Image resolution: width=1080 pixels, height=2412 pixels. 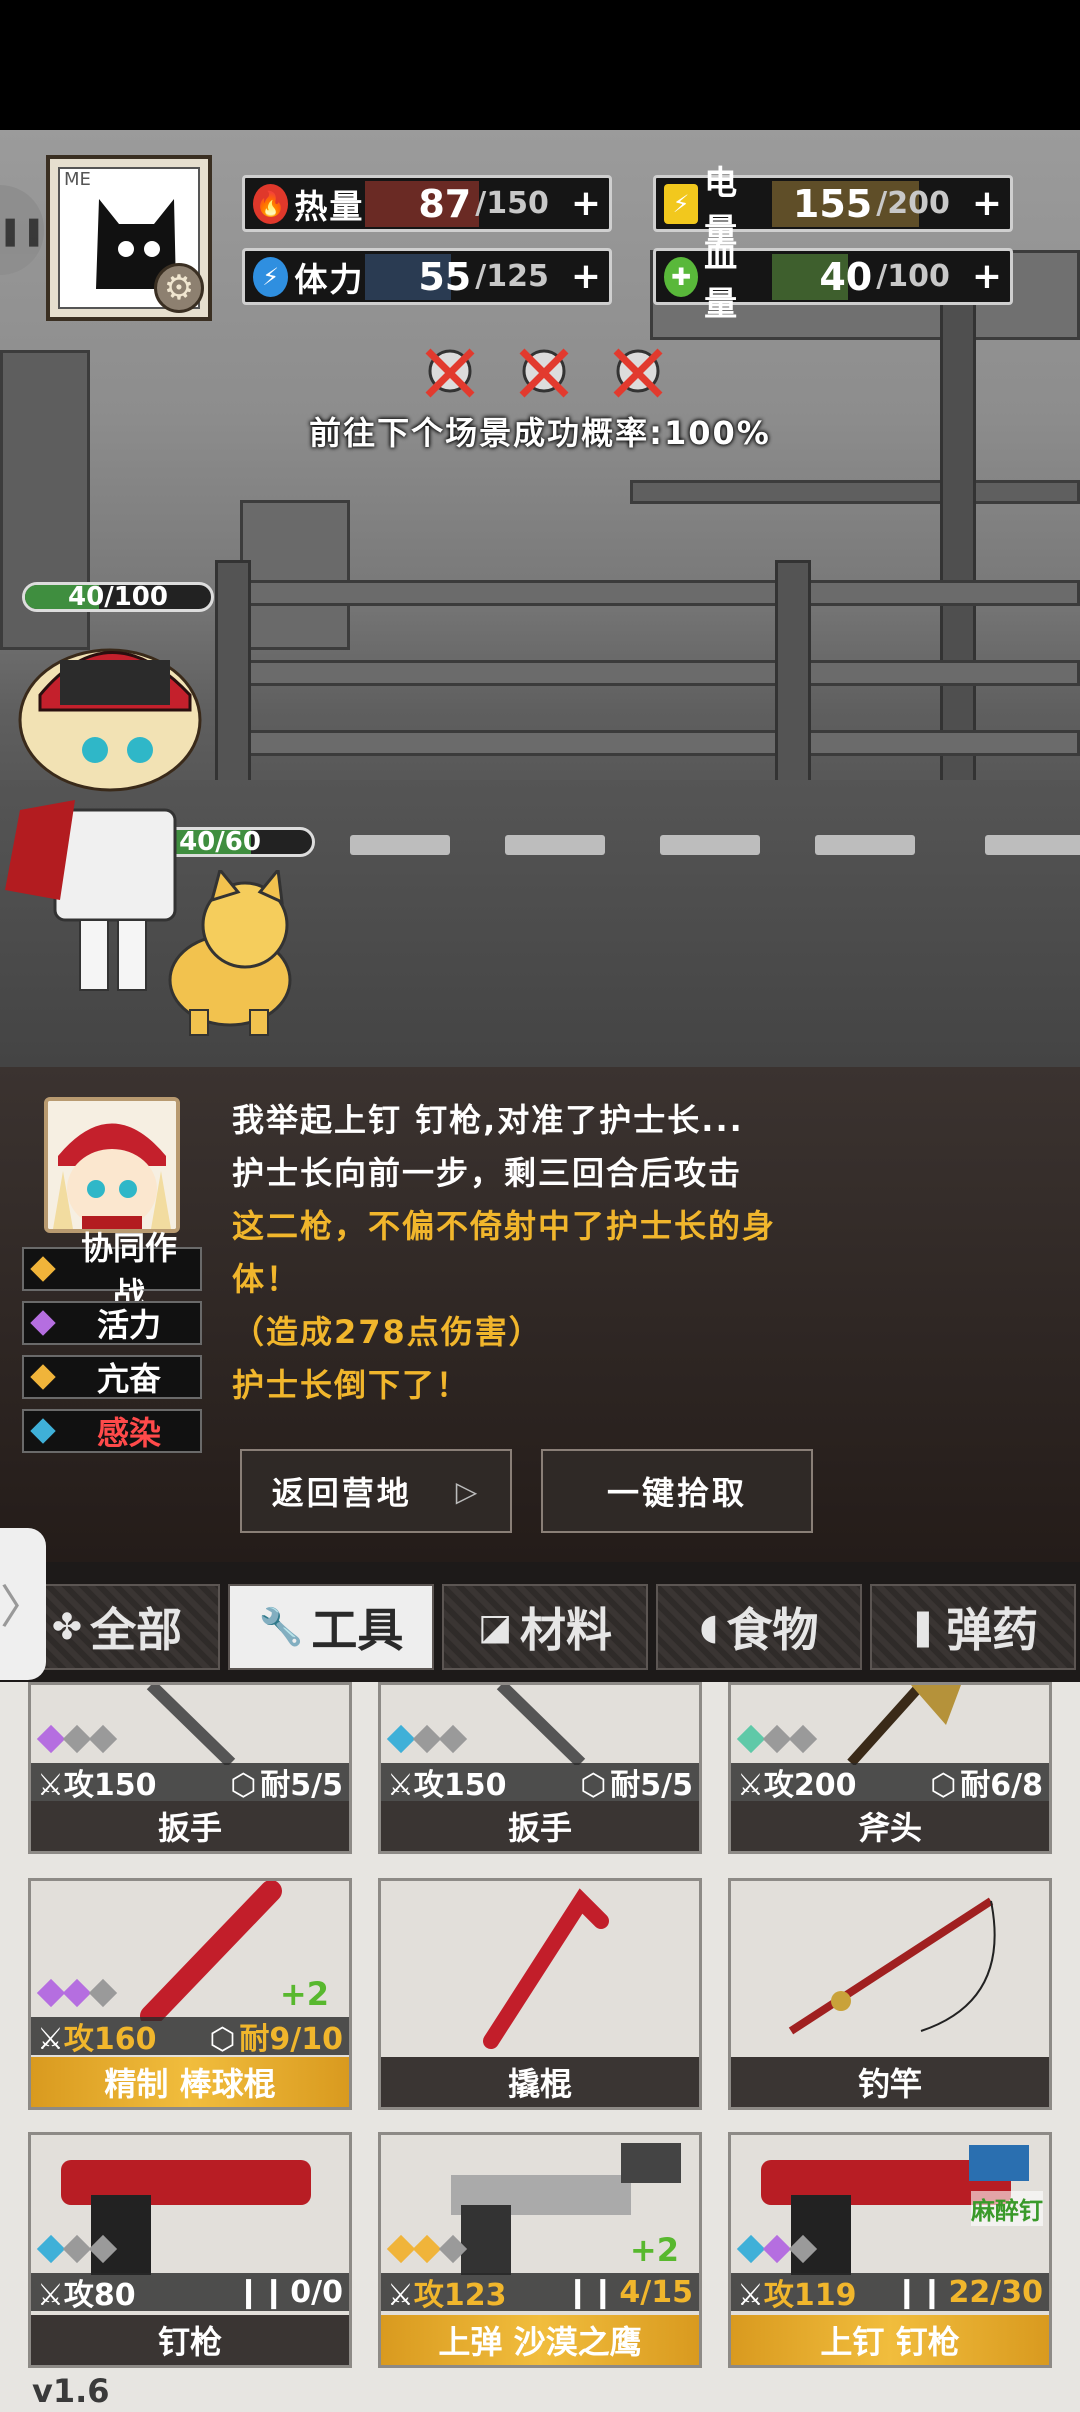 I want to click on tab-material: ◪ 材料, so click(x=545, y=1627).